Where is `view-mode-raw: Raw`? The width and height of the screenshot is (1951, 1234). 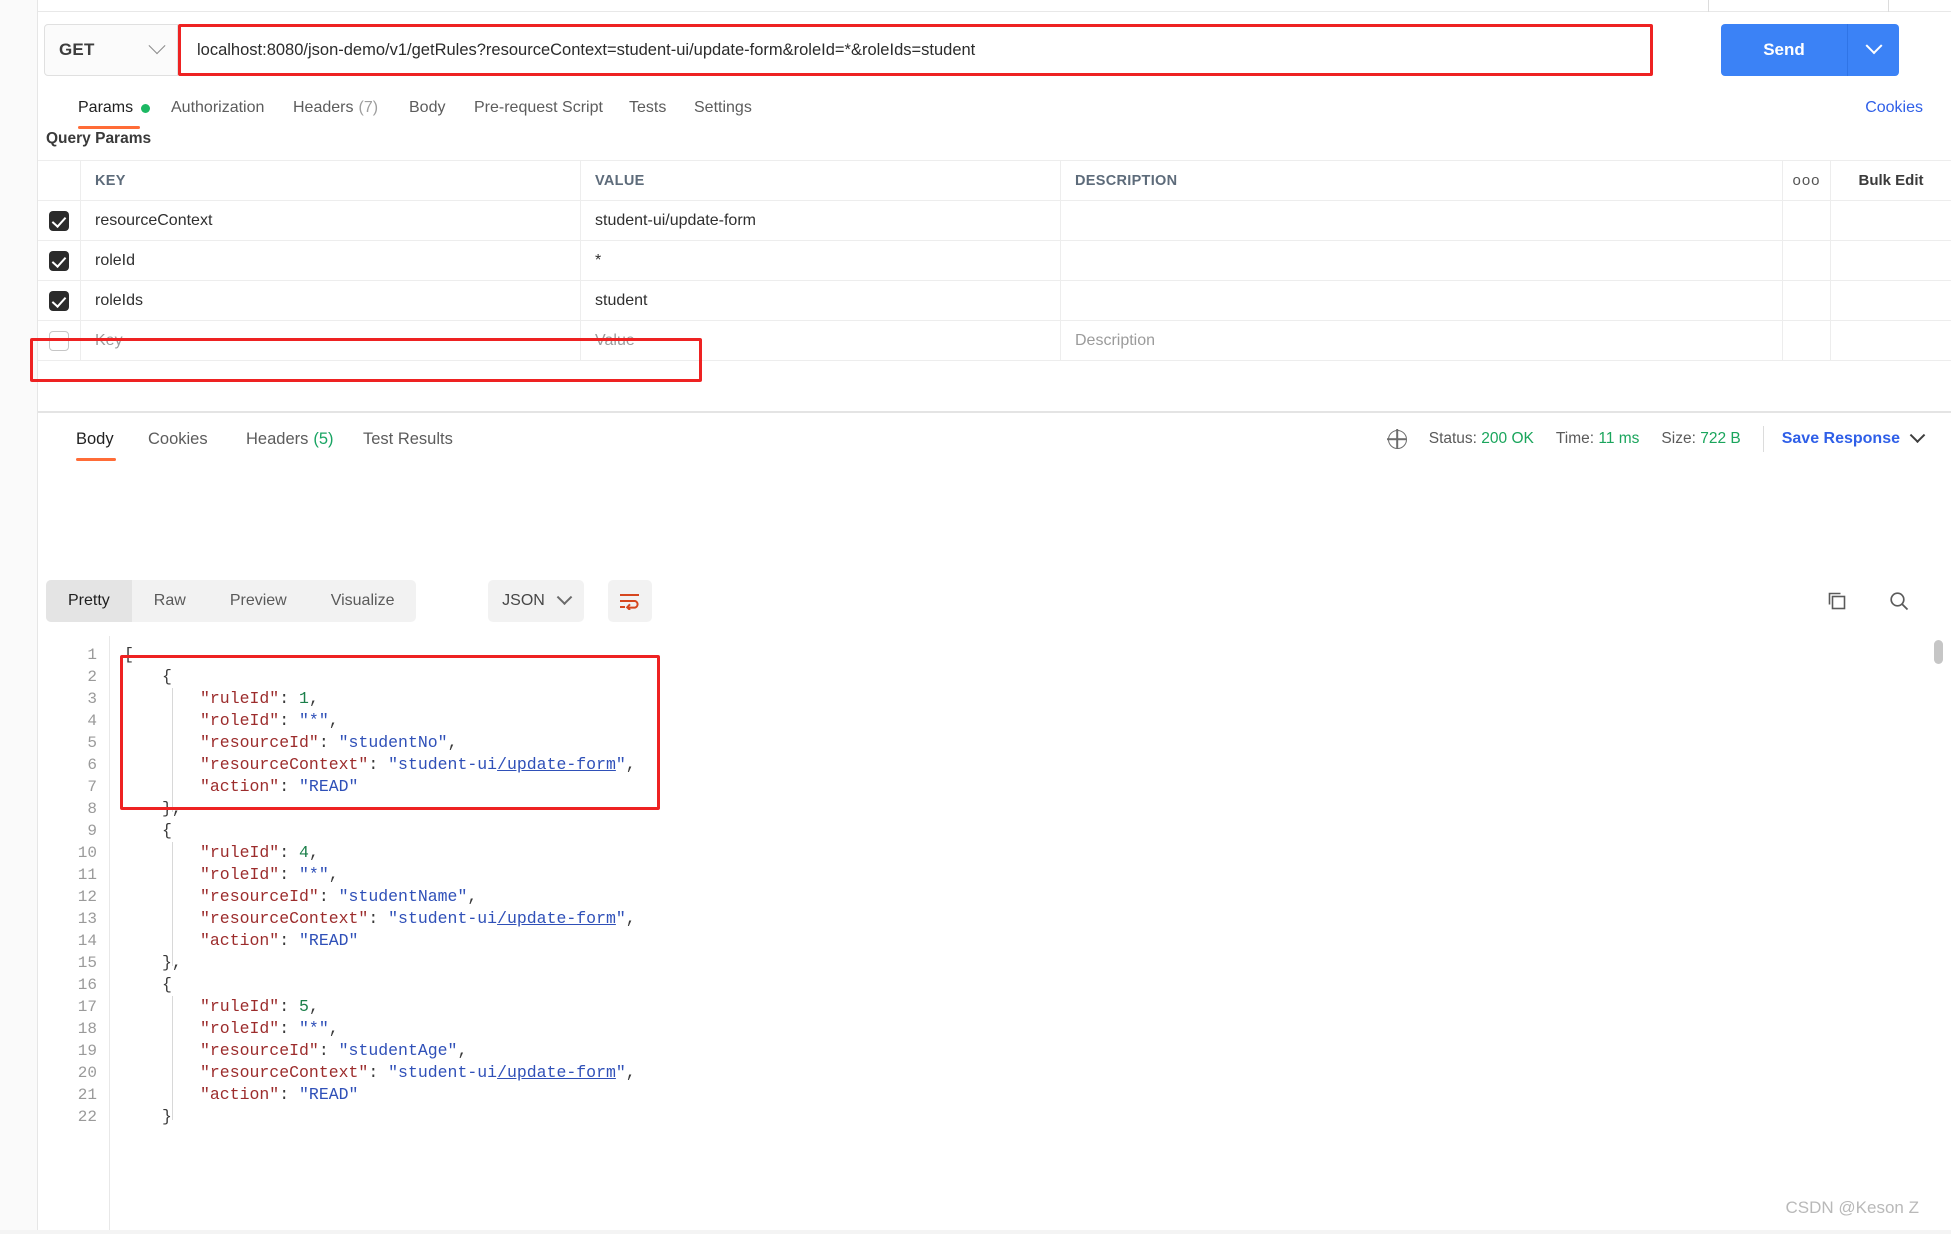 view-mode-raw: Raw is located at coordinates (170, 601).